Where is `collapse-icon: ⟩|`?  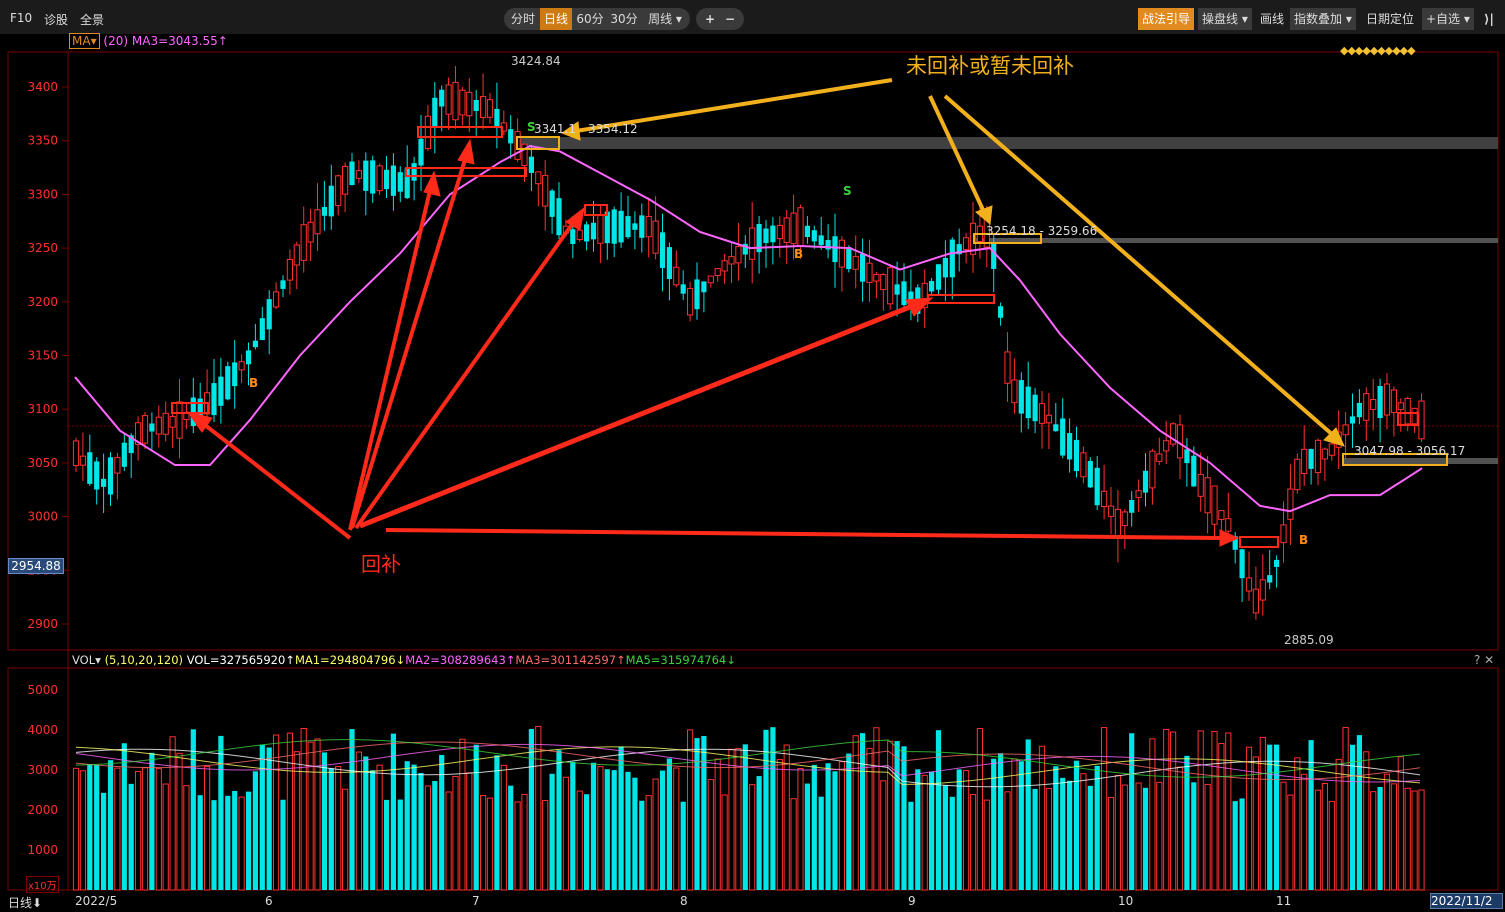 collapse-icon: ⟩| is located at coordinates (1489, 19).